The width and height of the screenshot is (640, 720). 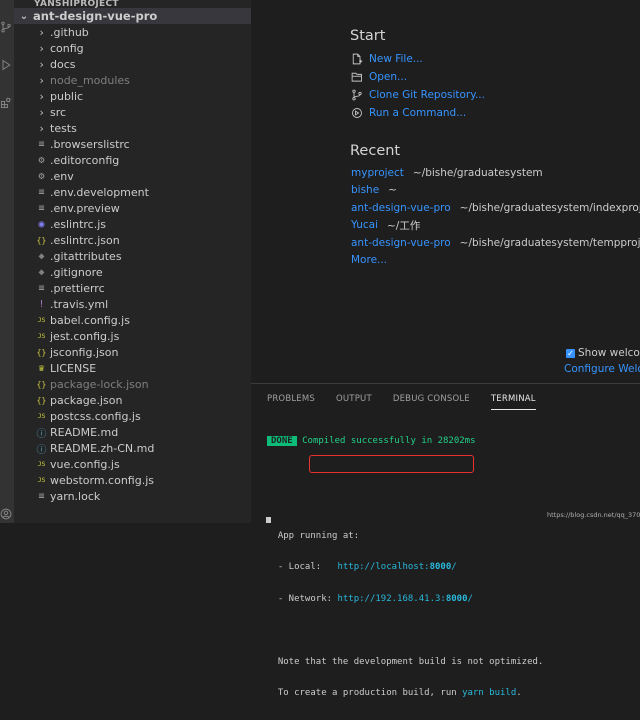 I want to click on tree-file: ≡ .prettierrc, so click(x=132, y=288).